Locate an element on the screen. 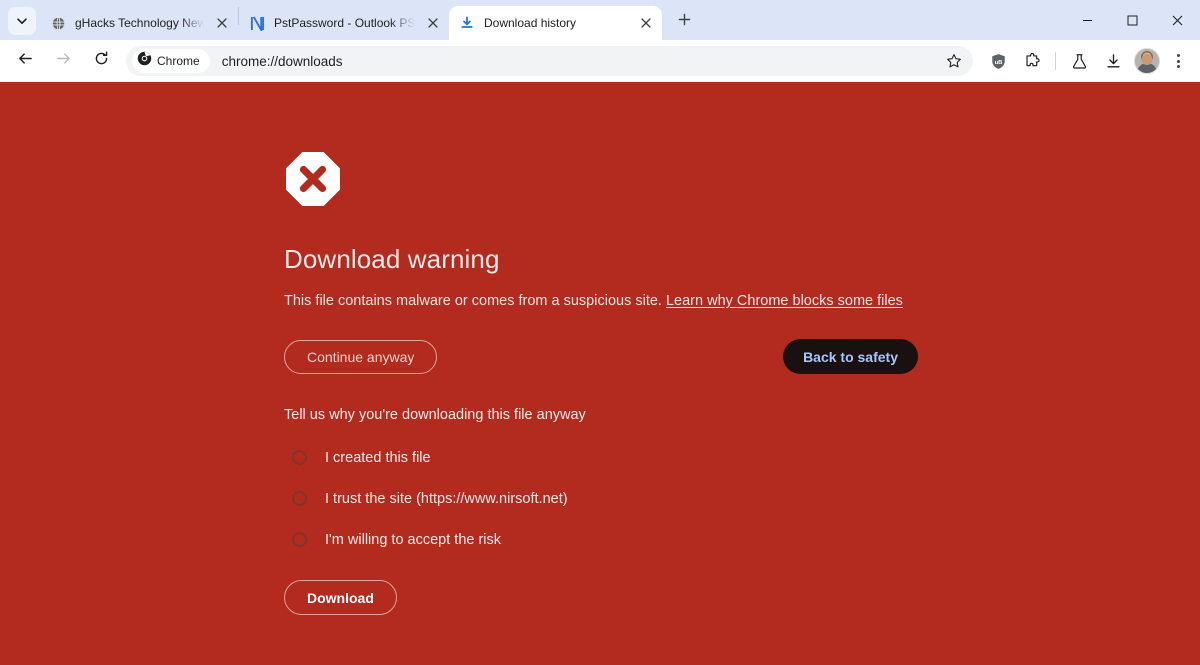 This screenshot has height=665, width=1200. back-to-safety-button: Back to safety is located at coordinates (850, 357).